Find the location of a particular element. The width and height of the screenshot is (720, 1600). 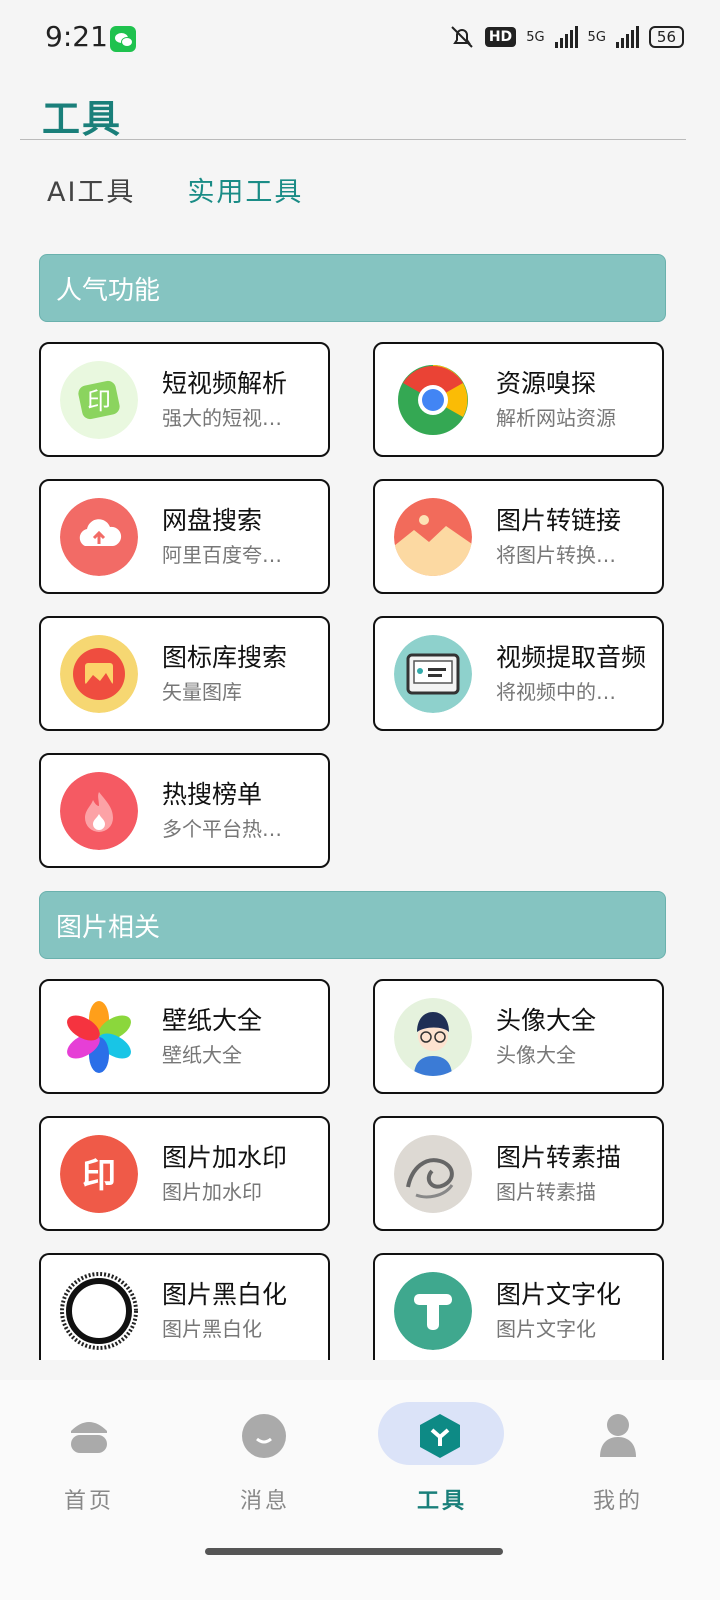

card-subtitle: 图片文字化 is located at coordinates (546, 1329).